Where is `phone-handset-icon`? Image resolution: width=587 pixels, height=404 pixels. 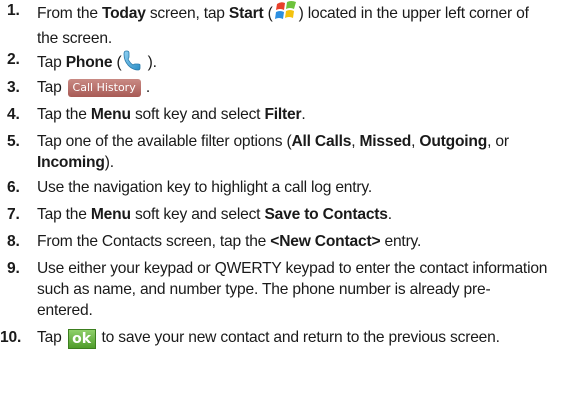
phone-handset-icon is located at coordinates (132, 63).